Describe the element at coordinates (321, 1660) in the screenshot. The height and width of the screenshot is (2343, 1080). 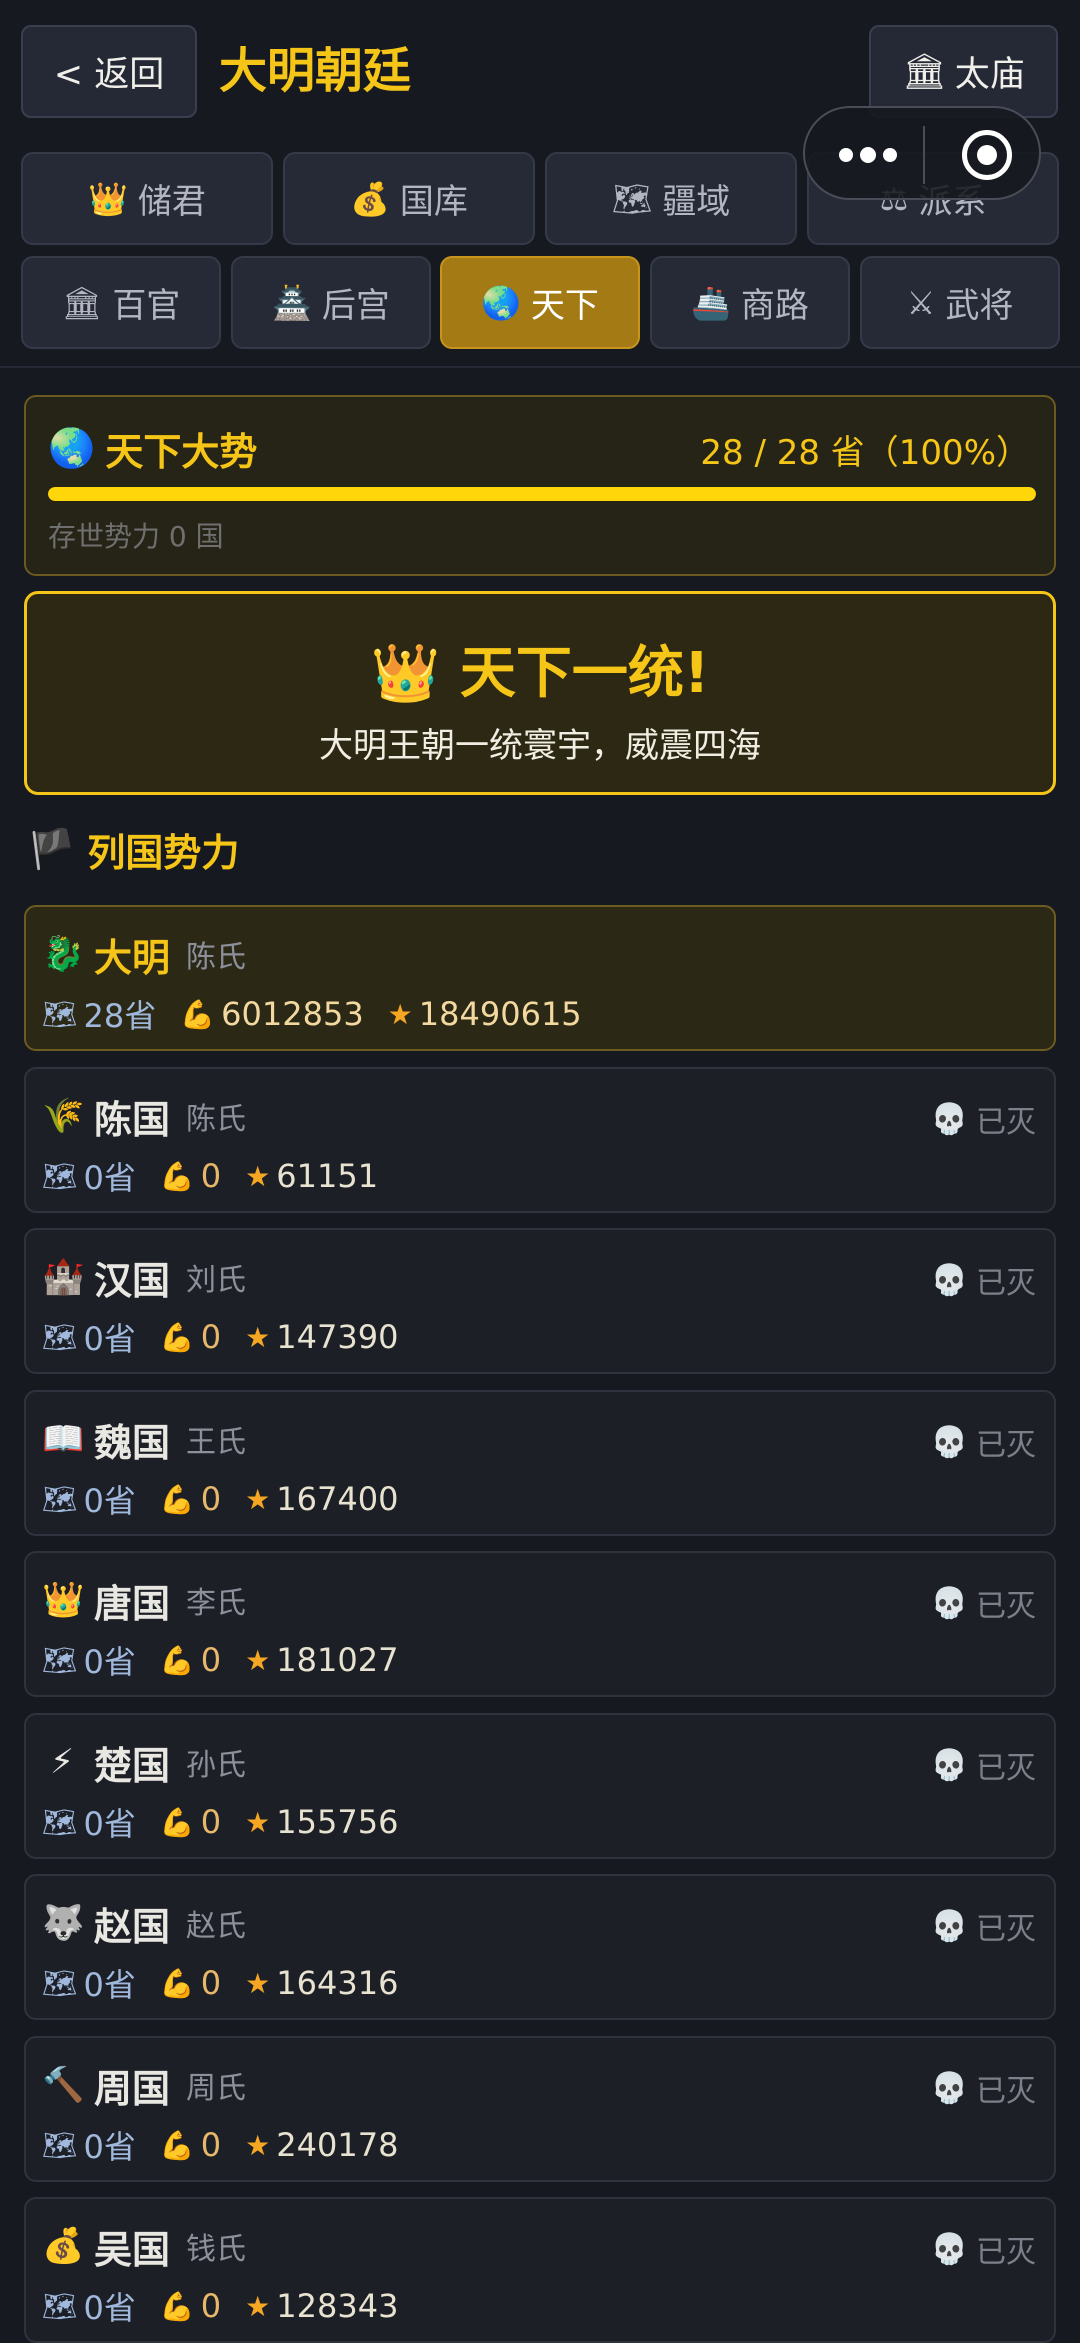
I see `score-stat: ★ 181027` at that location.